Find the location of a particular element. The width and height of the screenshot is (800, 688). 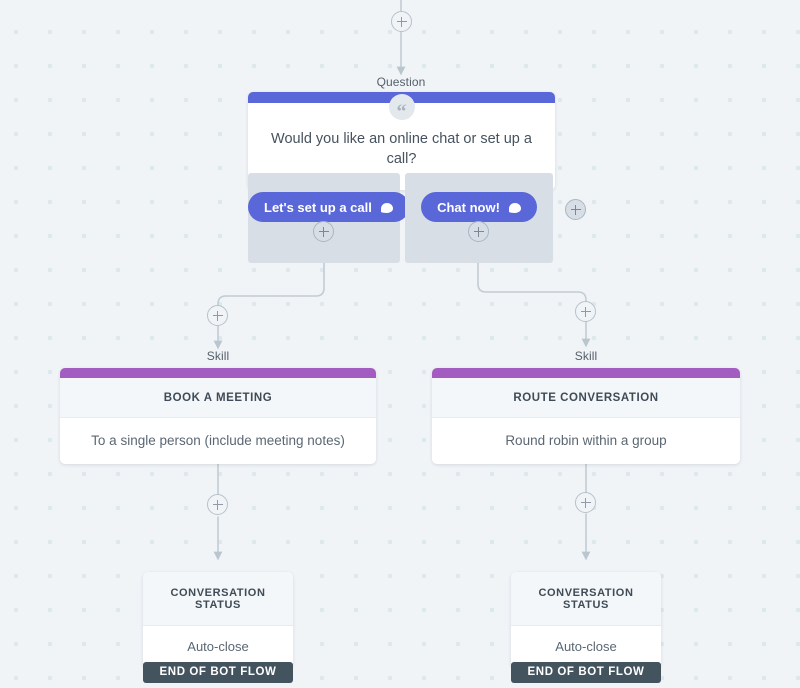

end-of-bot-flow-left: END OF BOT FLOW is located at coordinates (218, 672).